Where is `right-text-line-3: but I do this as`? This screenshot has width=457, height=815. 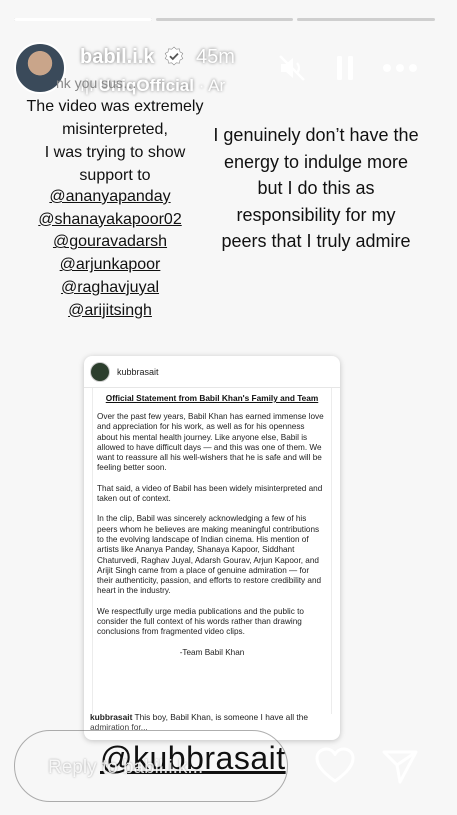 right-text-line-3: but I do this as is located at coordinates (316, 188).